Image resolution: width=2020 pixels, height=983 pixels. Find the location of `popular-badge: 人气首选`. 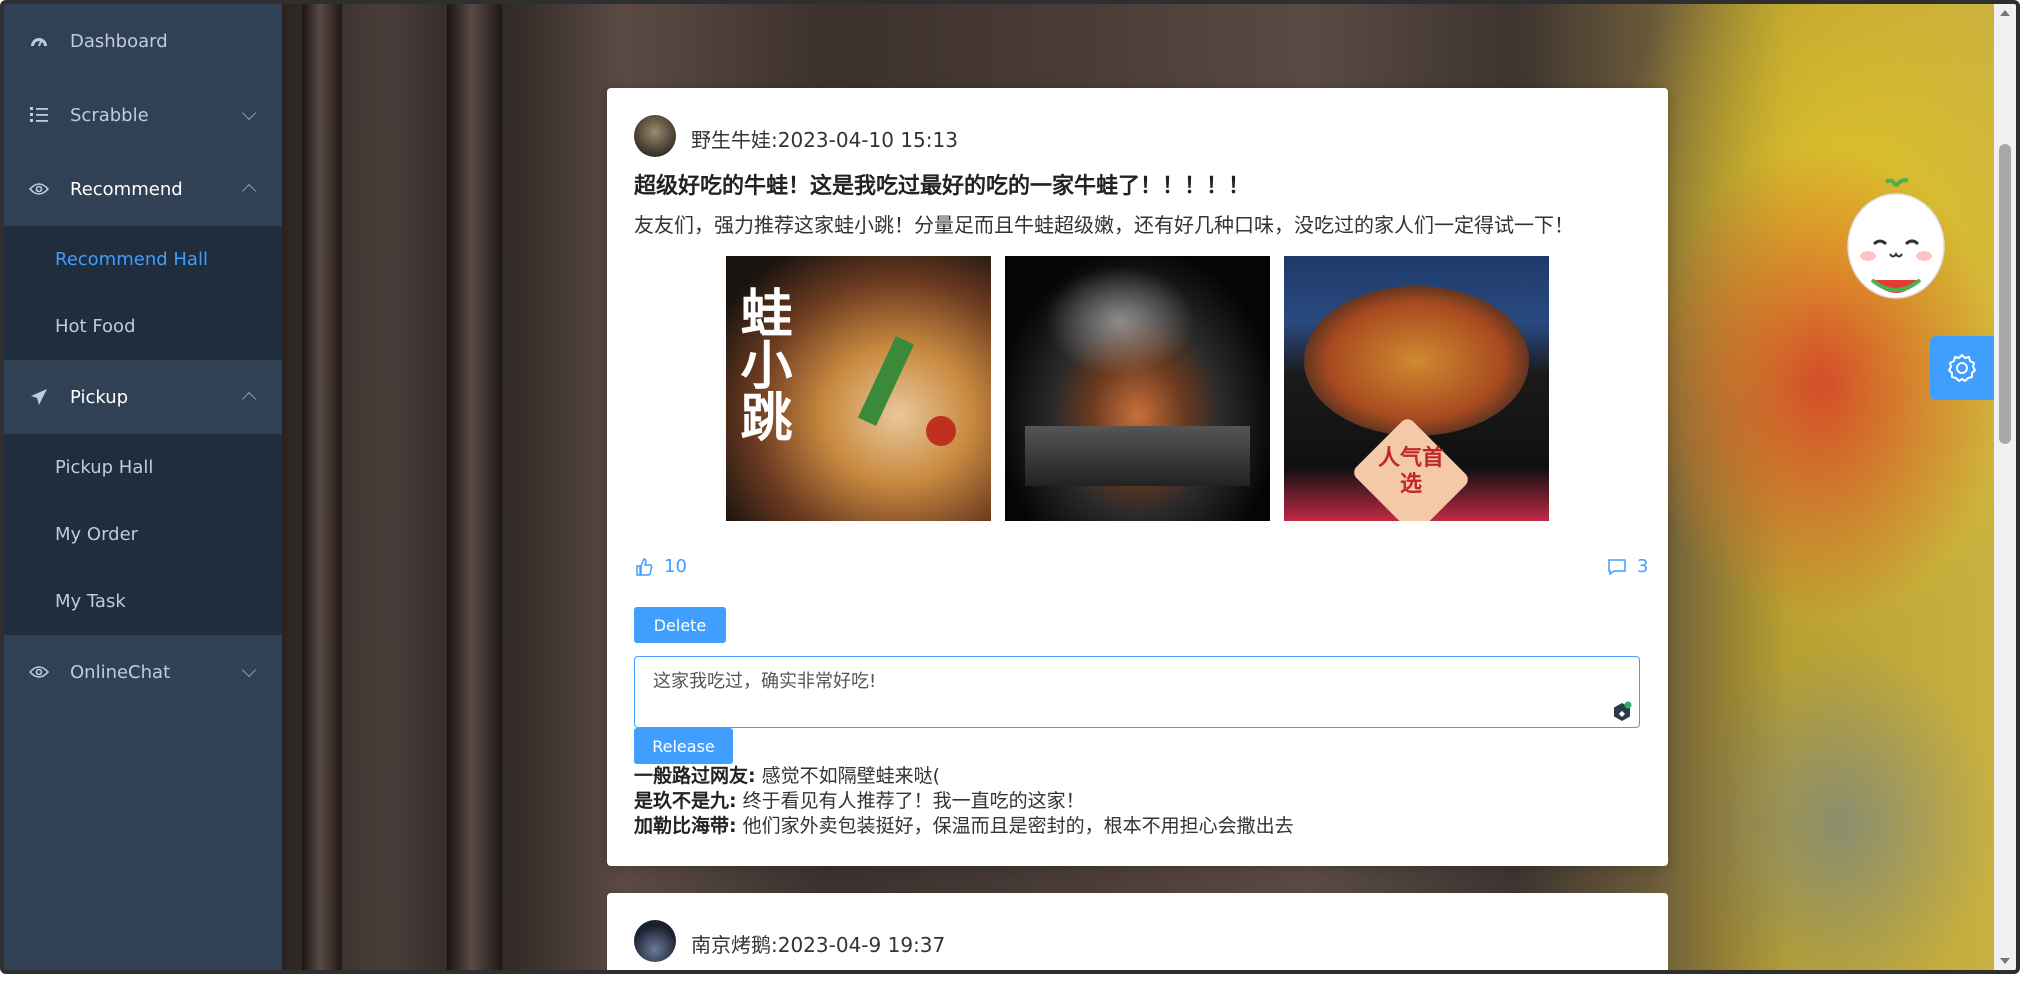

popular-badge: 人气首选 is located at coordinates (1410, 471).